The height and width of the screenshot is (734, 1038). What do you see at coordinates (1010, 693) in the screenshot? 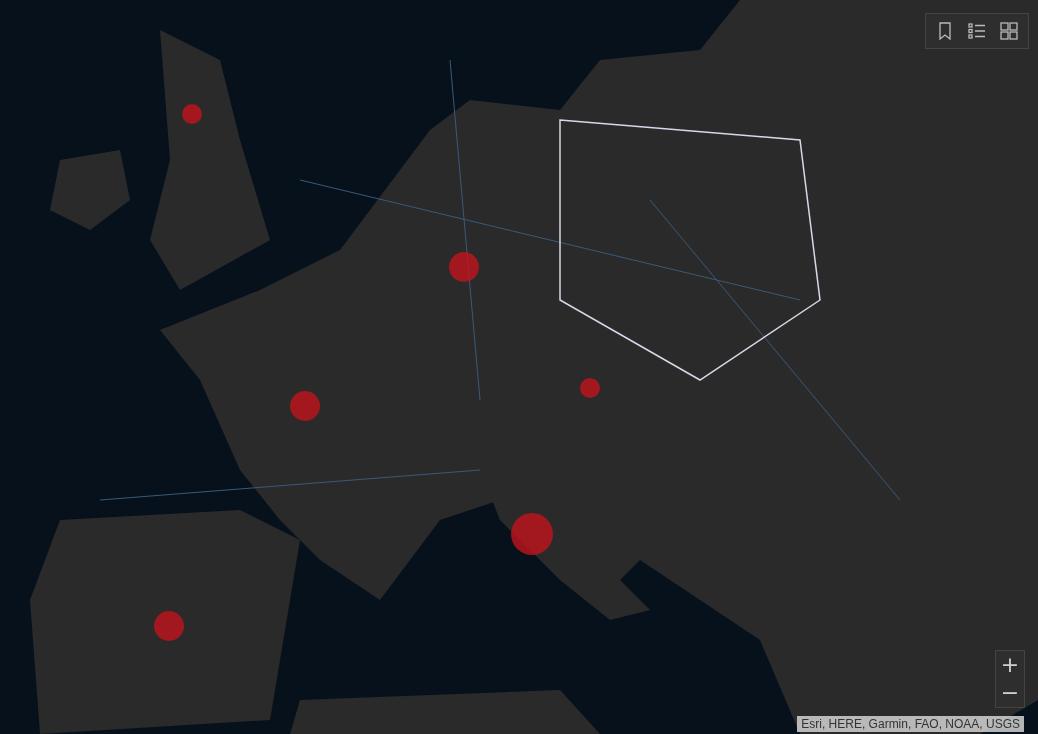
I see `zoom-out-button: −` at bounding box center [1010, 693].